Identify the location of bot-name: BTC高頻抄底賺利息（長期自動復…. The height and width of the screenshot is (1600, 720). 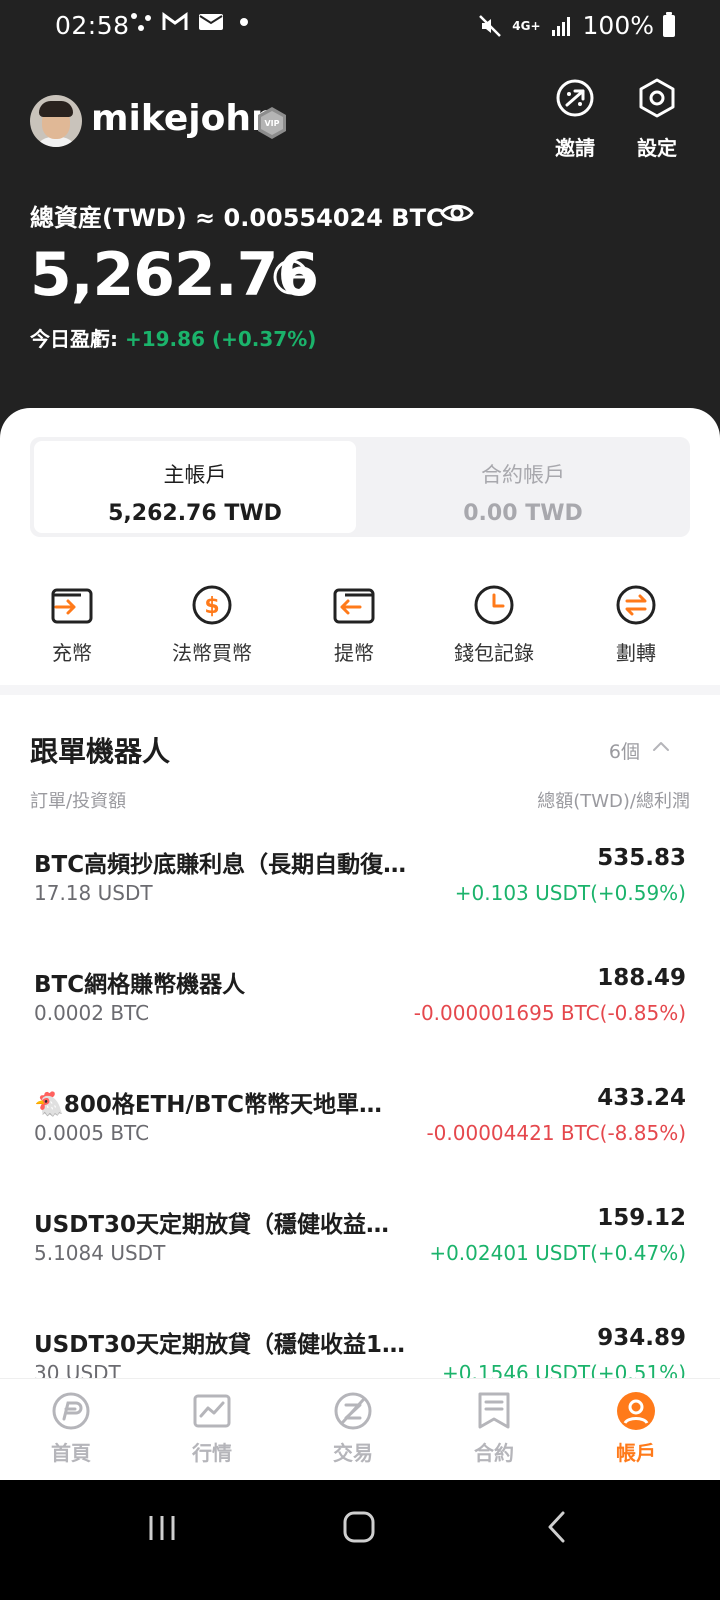
(220, 865).